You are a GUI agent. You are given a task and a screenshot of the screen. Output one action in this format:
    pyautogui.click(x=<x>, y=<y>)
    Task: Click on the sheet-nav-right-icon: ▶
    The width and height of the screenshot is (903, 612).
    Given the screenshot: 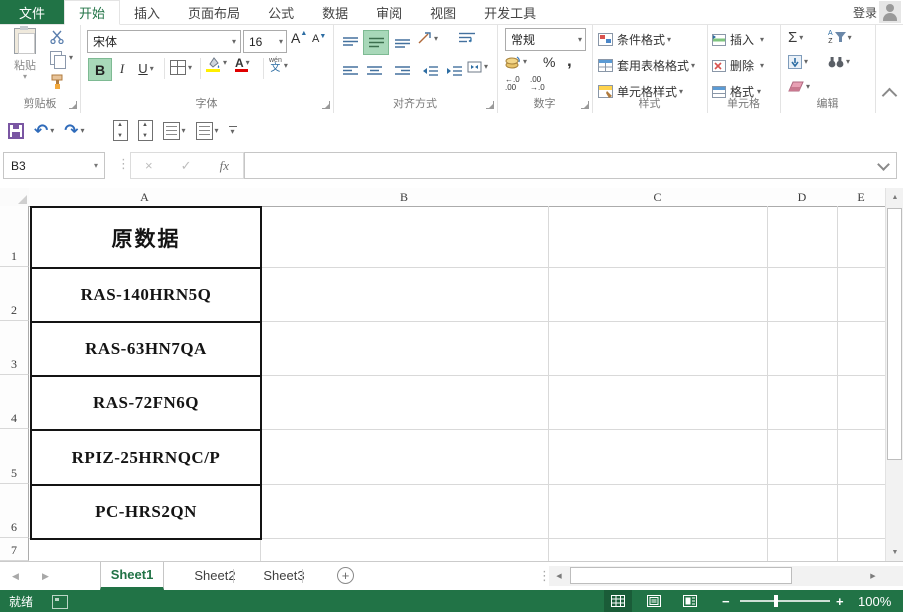 What is the action you would take?
    pyautogui.click(x=45, y=576)
    